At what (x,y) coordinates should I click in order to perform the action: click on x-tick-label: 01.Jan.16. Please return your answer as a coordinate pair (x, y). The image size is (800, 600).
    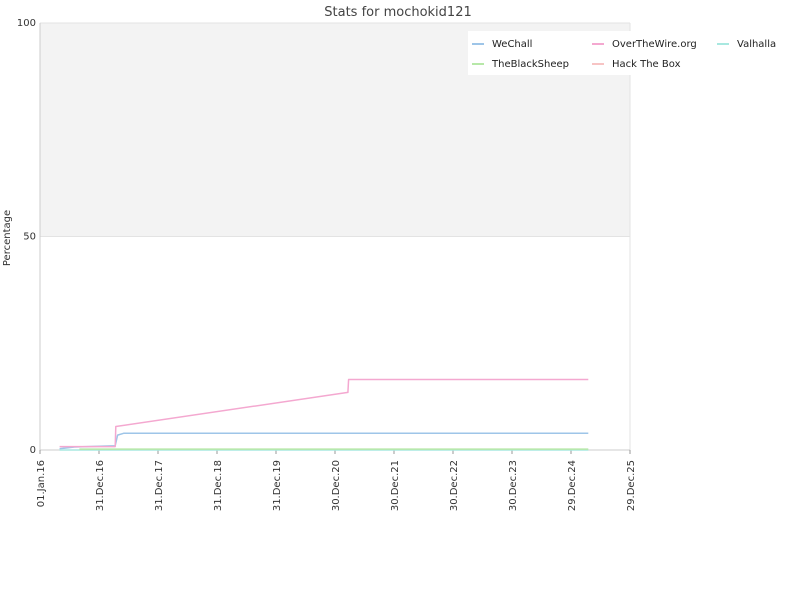
    Looking at the image, I should click on (41, 483).